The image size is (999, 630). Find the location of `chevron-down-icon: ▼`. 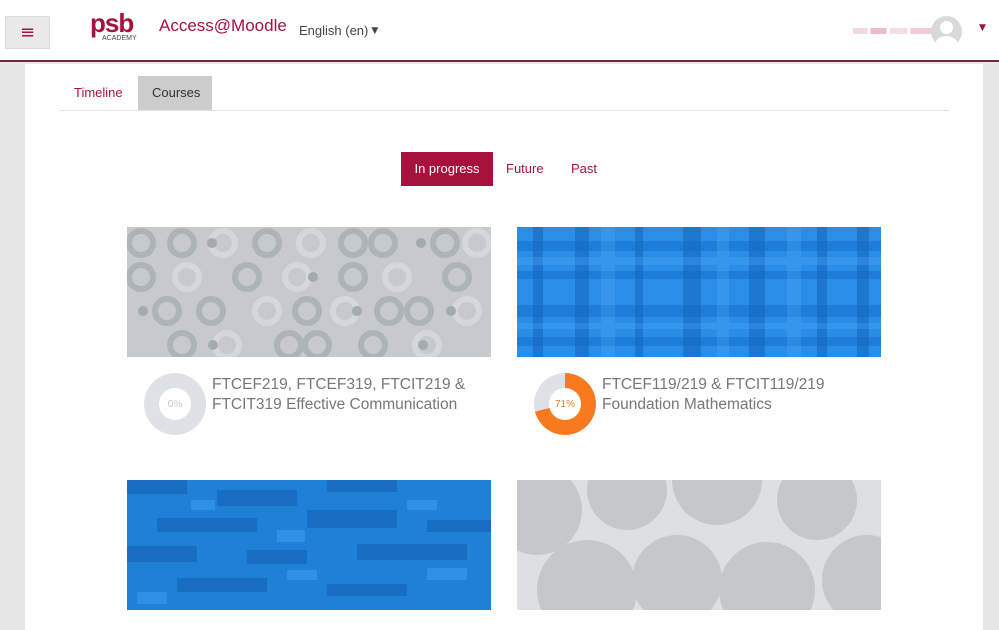

chevron-down-icon: ▼ is located at coordinates (375, 31).